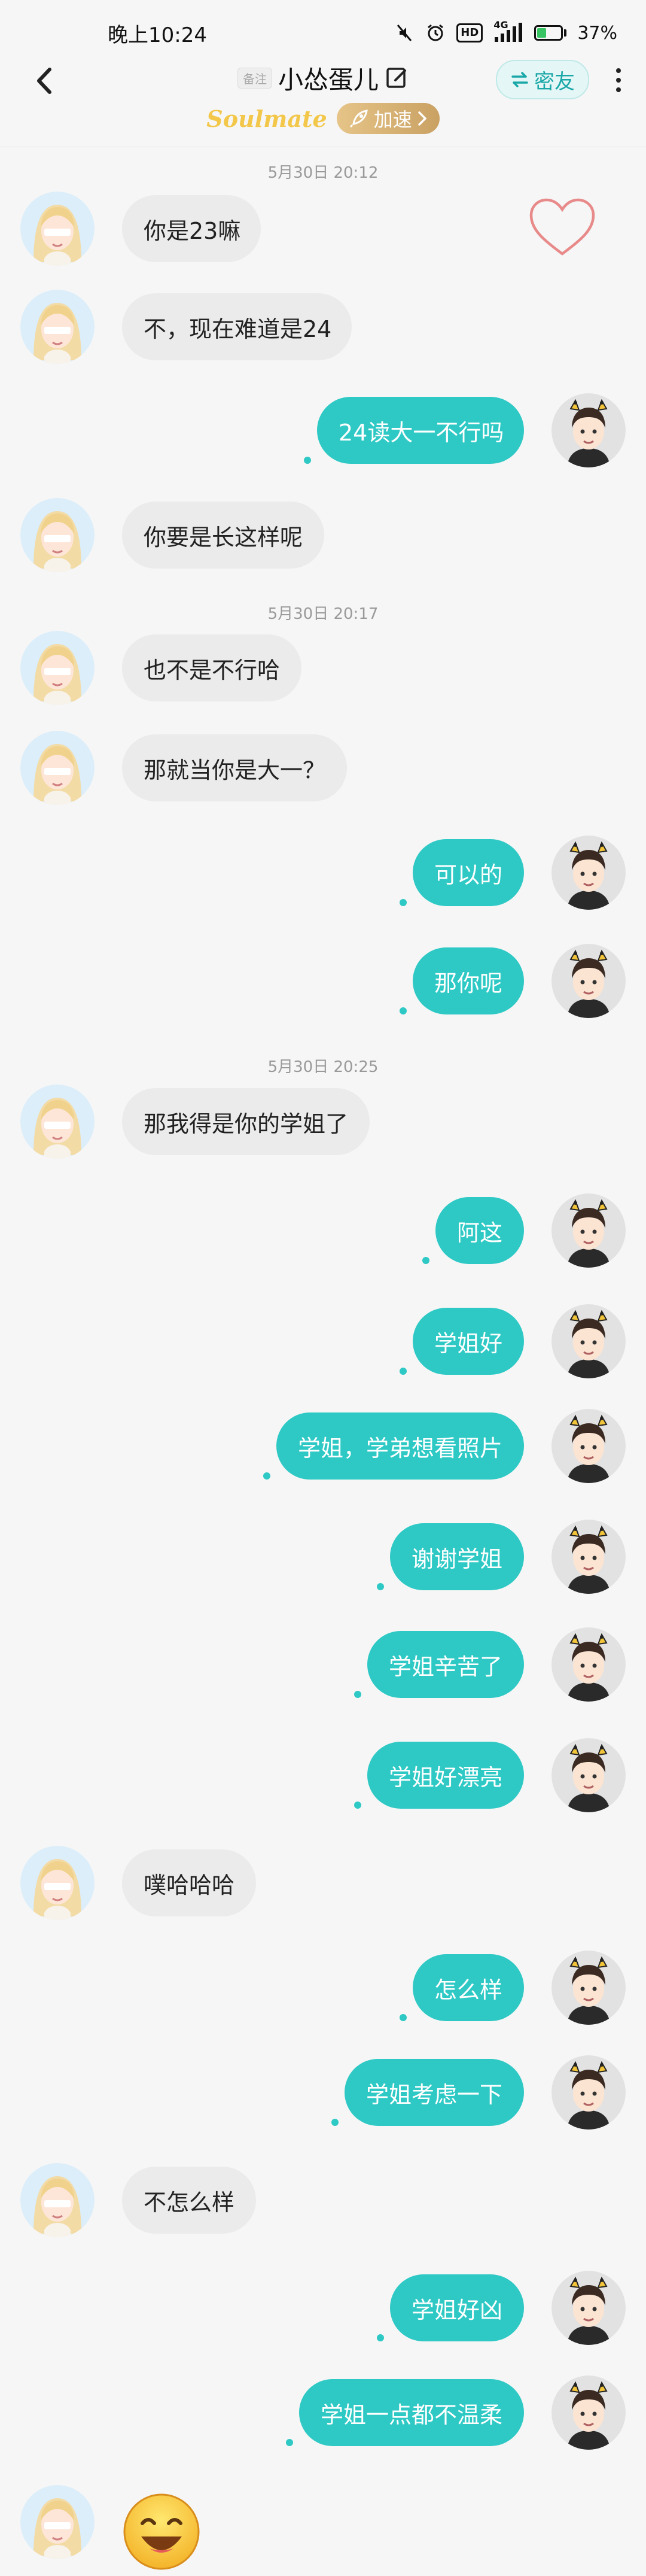  I want to click on outgoing-message: 那你呢, so click(468, 980).